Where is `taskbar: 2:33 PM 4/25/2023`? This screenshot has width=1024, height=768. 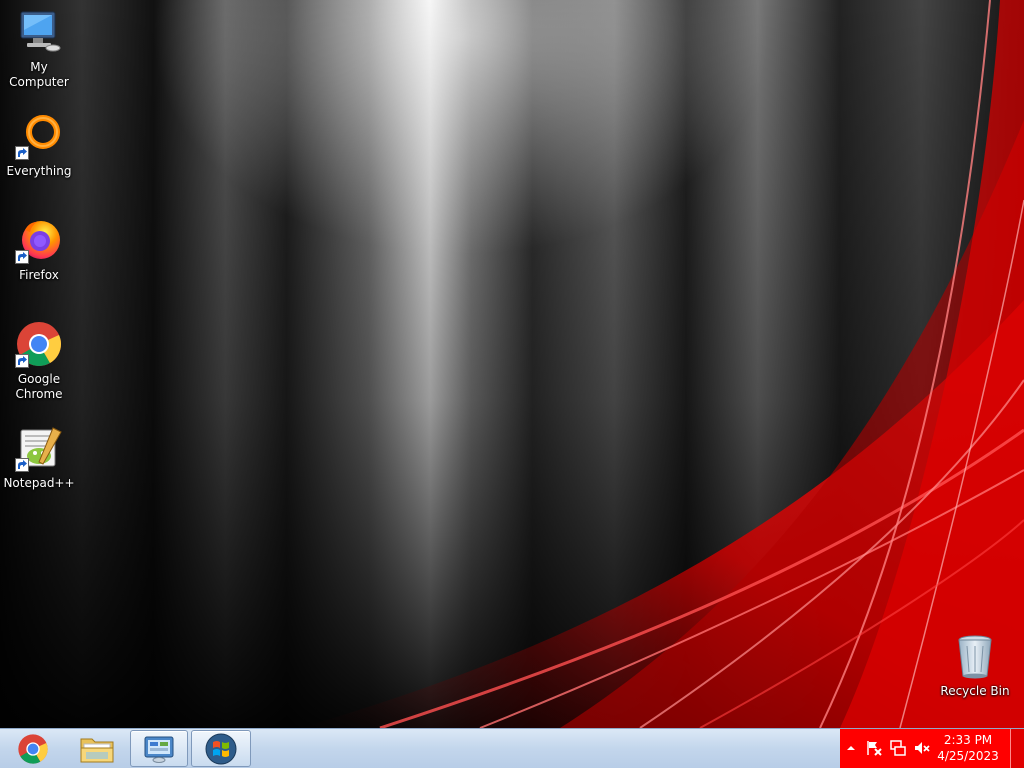 taskbar: 2:33 PM 4/25/2023 is located at coordinates (512, 748).